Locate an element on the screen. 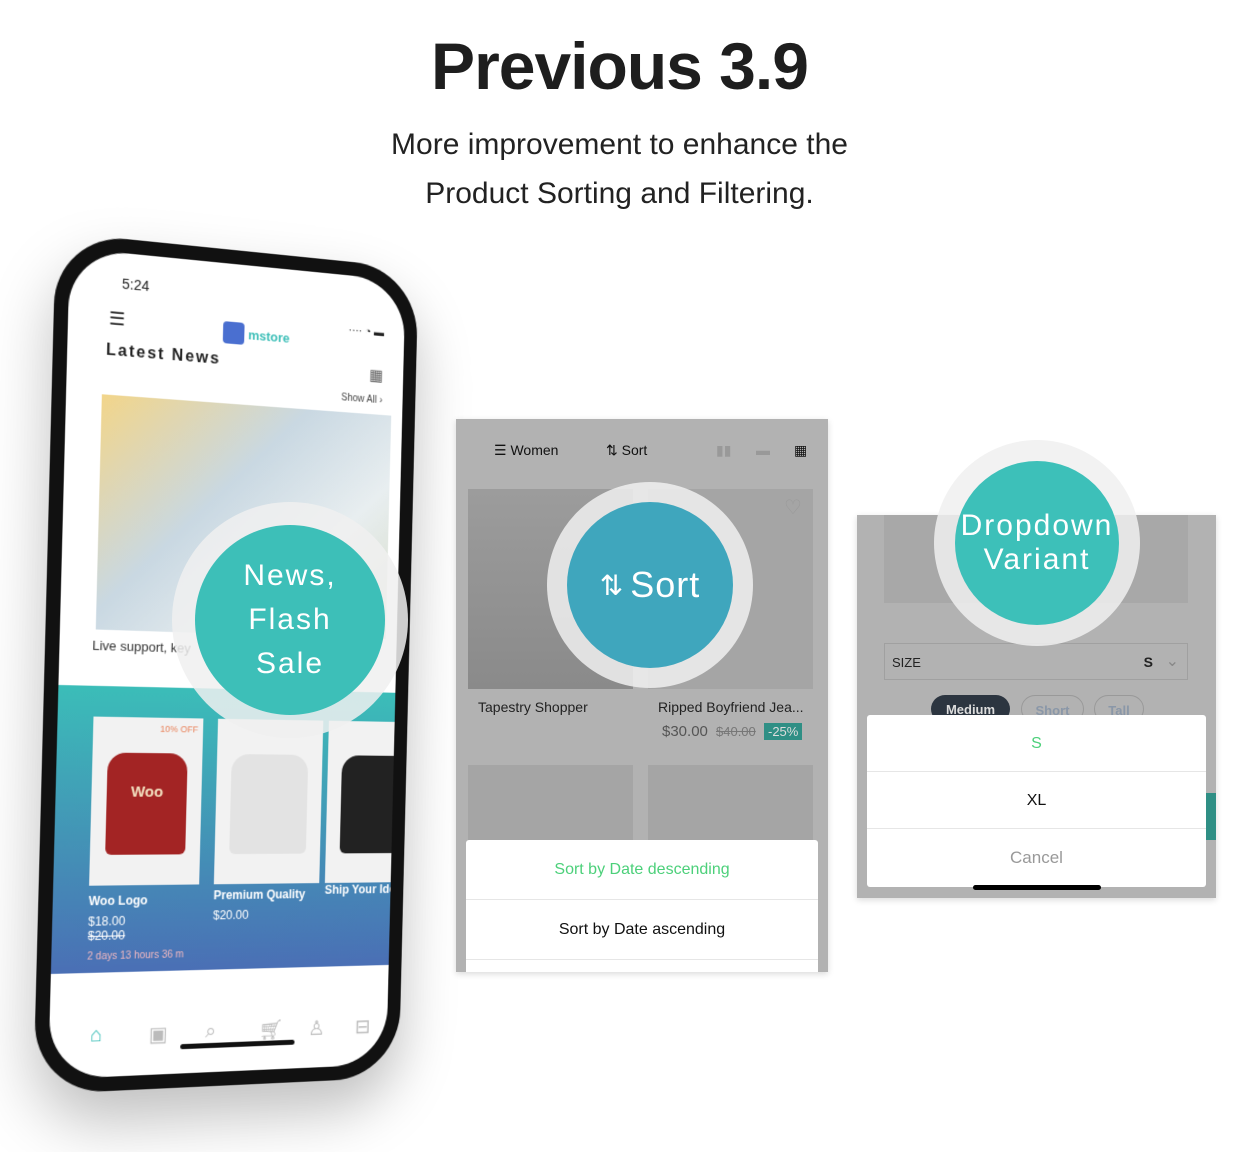 The height and width of the screenshot is (1152, 1239). sort-badge-label: Sort is located at coordinates (665, 584).